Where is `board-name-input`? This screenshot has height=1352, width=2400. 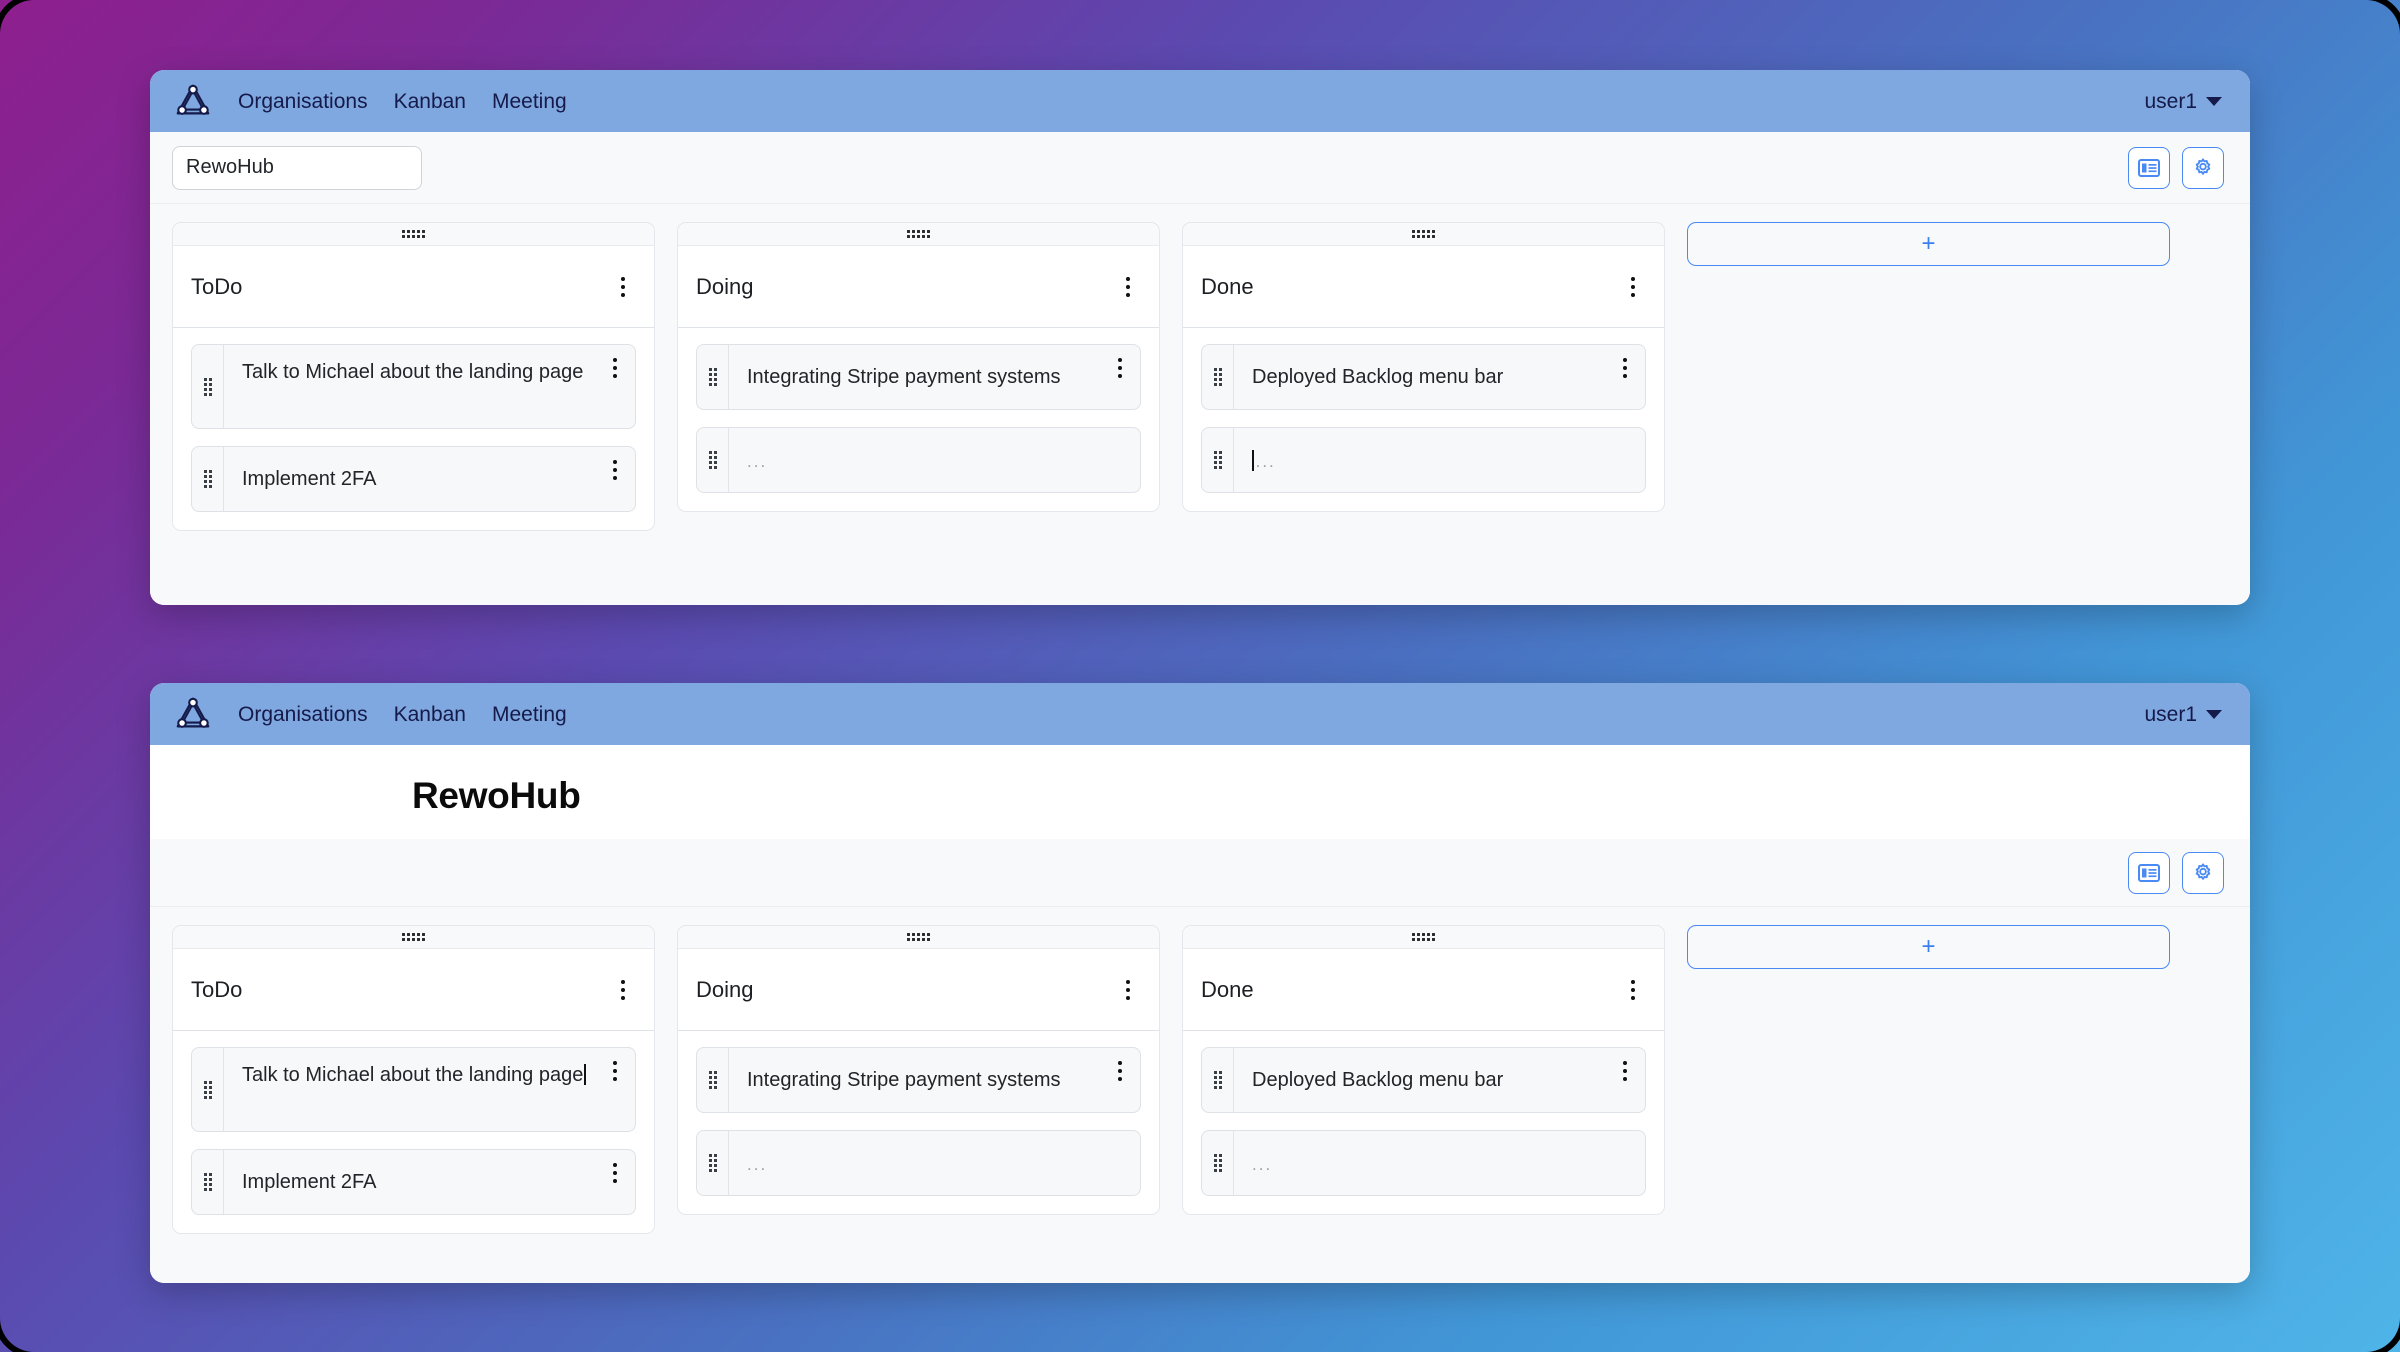
board-name-input is located at coordinates (297, 167).